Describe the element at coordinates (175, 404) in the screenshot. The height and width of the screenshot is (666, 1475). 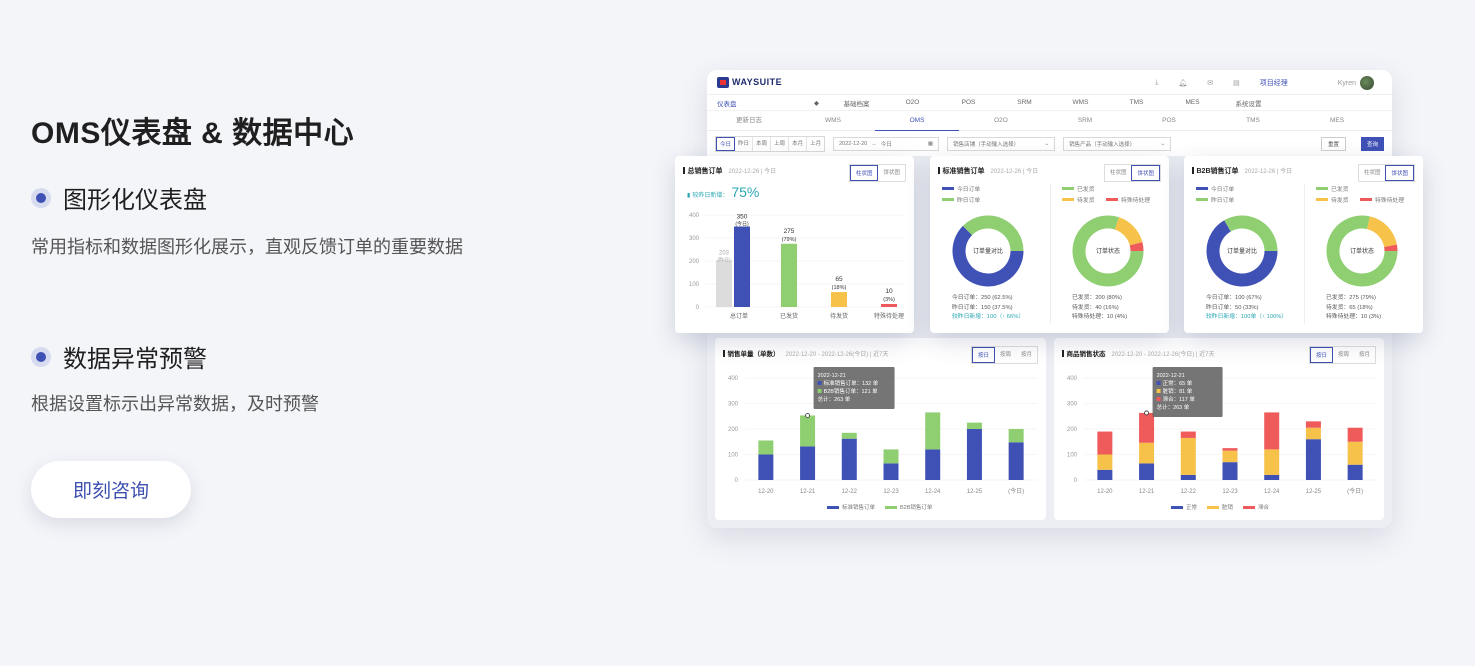
I see `feature-description: 根据设置标示出异常数据，及时预警` at that location.